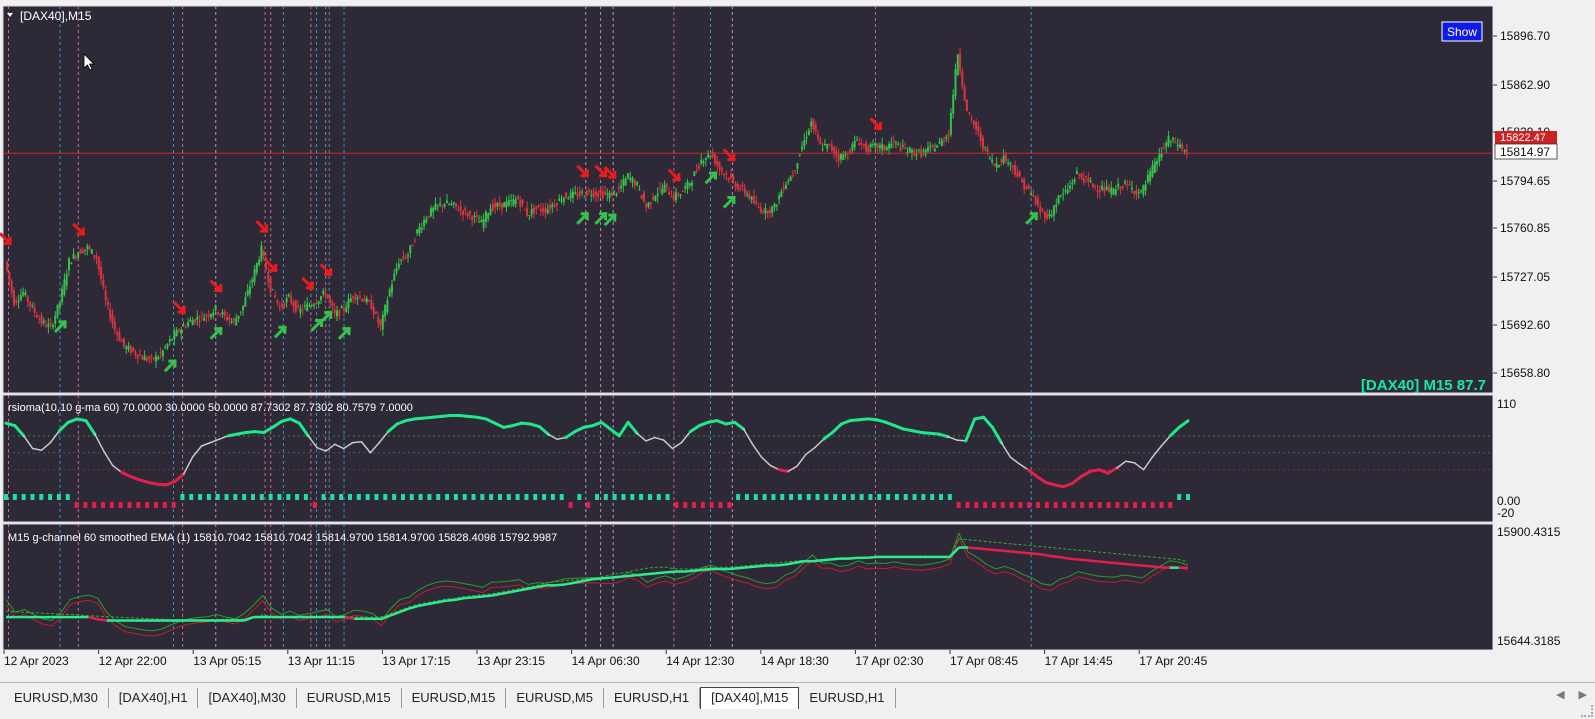 Image resolution: width=1595 pixels, height=719 pixels. Describe the element at coordinates (56, 698) in the screenshot. I see `chart-tab: EURUSD,M30` at that location.